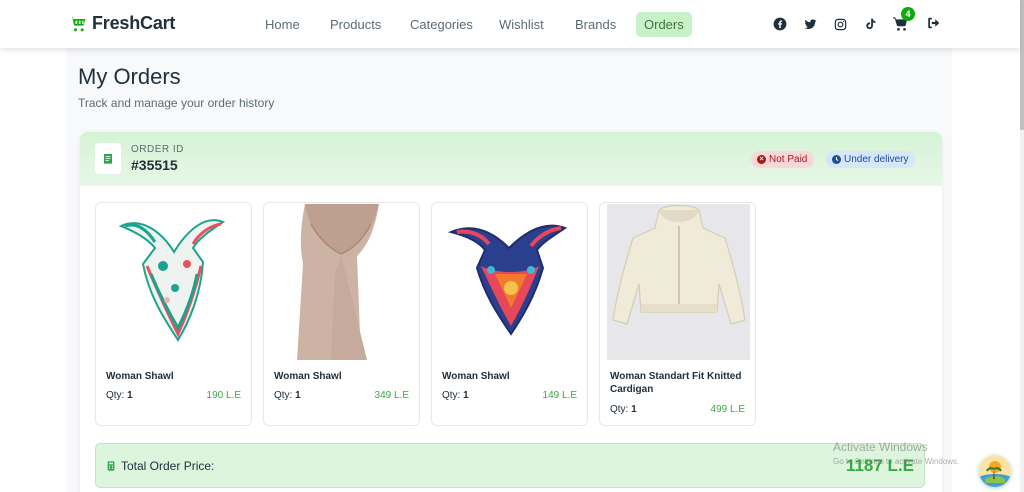  What do you see at coordinates (876, 159) in the screenshot?
I see `delivery-status-text: Under delivery` at bounding box center [876, 159].